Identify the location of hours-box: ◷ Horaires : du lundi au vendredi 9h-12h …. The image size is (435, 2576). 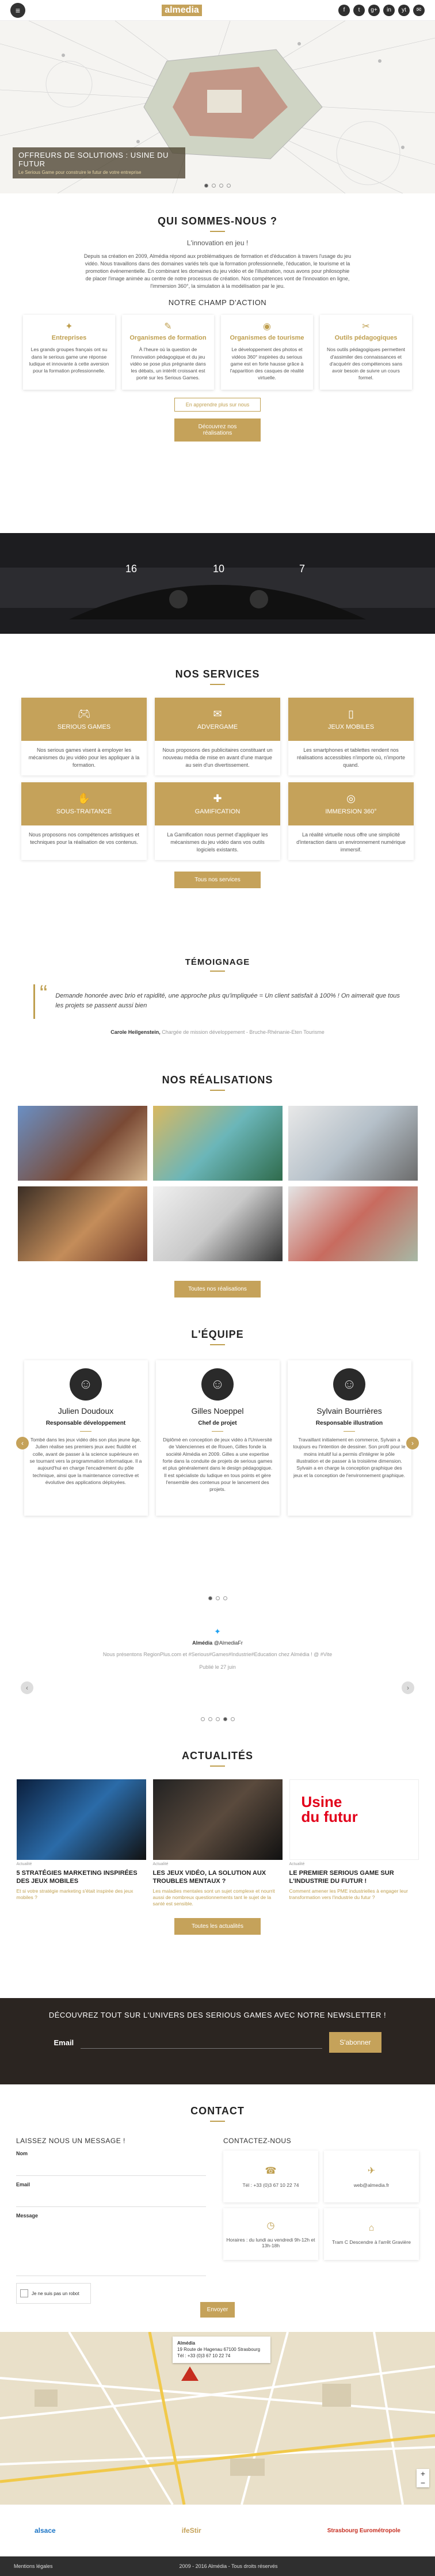
(270, 2234).